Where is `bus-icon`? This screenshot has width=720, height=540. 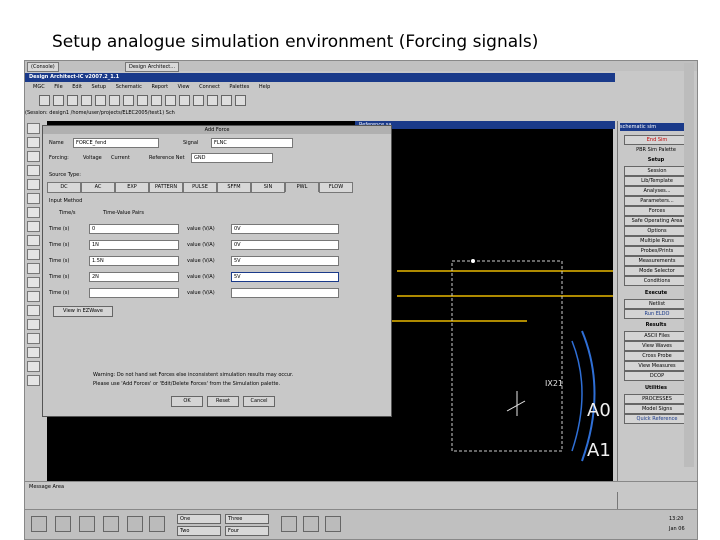 bus-icon is located at coordinates (33, 198).